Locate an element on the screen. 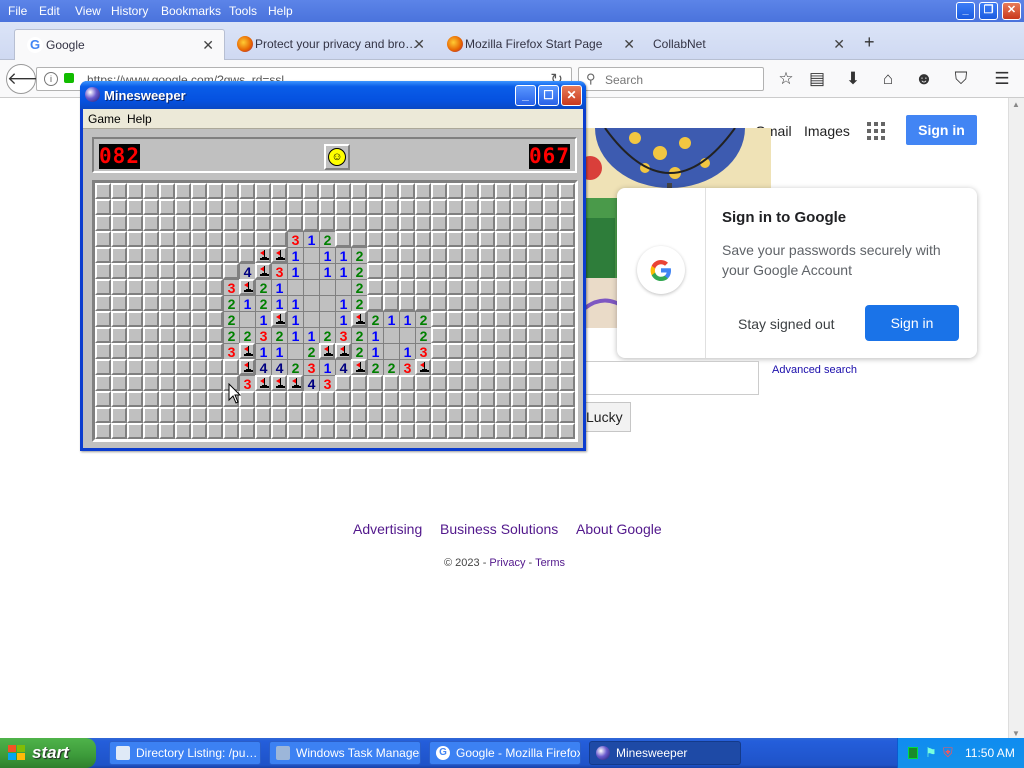  scroll-up-icon: ▲ is located at coordinates (1016, 104).